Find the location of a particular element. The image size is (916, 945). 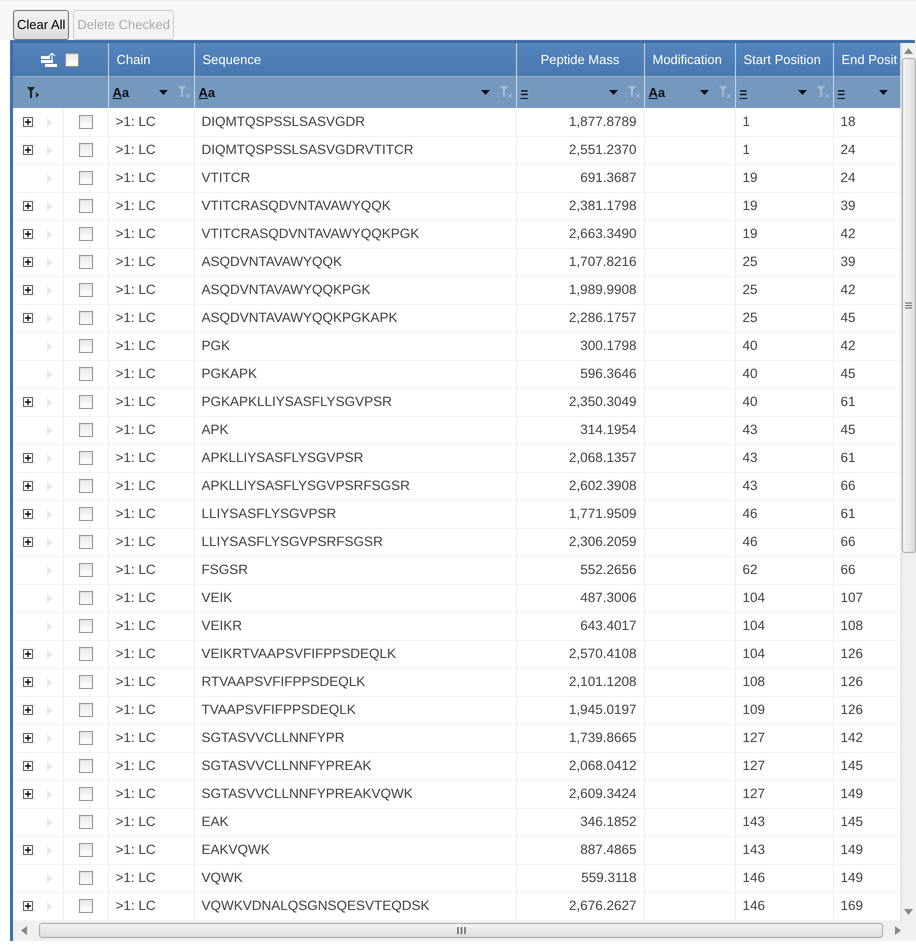

table-cell: 142 is located at coordinates (866, 738).